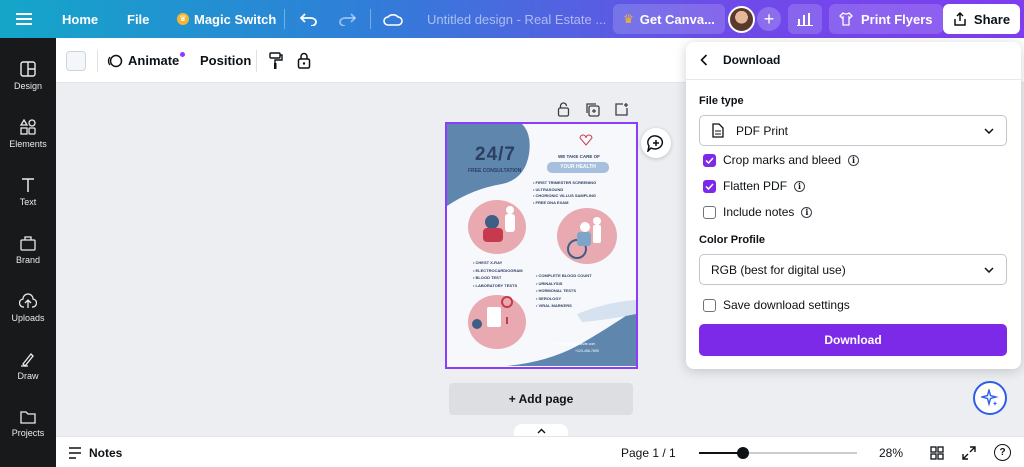 This screenshot has height=467, width=1024. What do you see at coordinates (28, 127) in the screenshot?
I see `elements-icon` at bounding box center [28, 127].